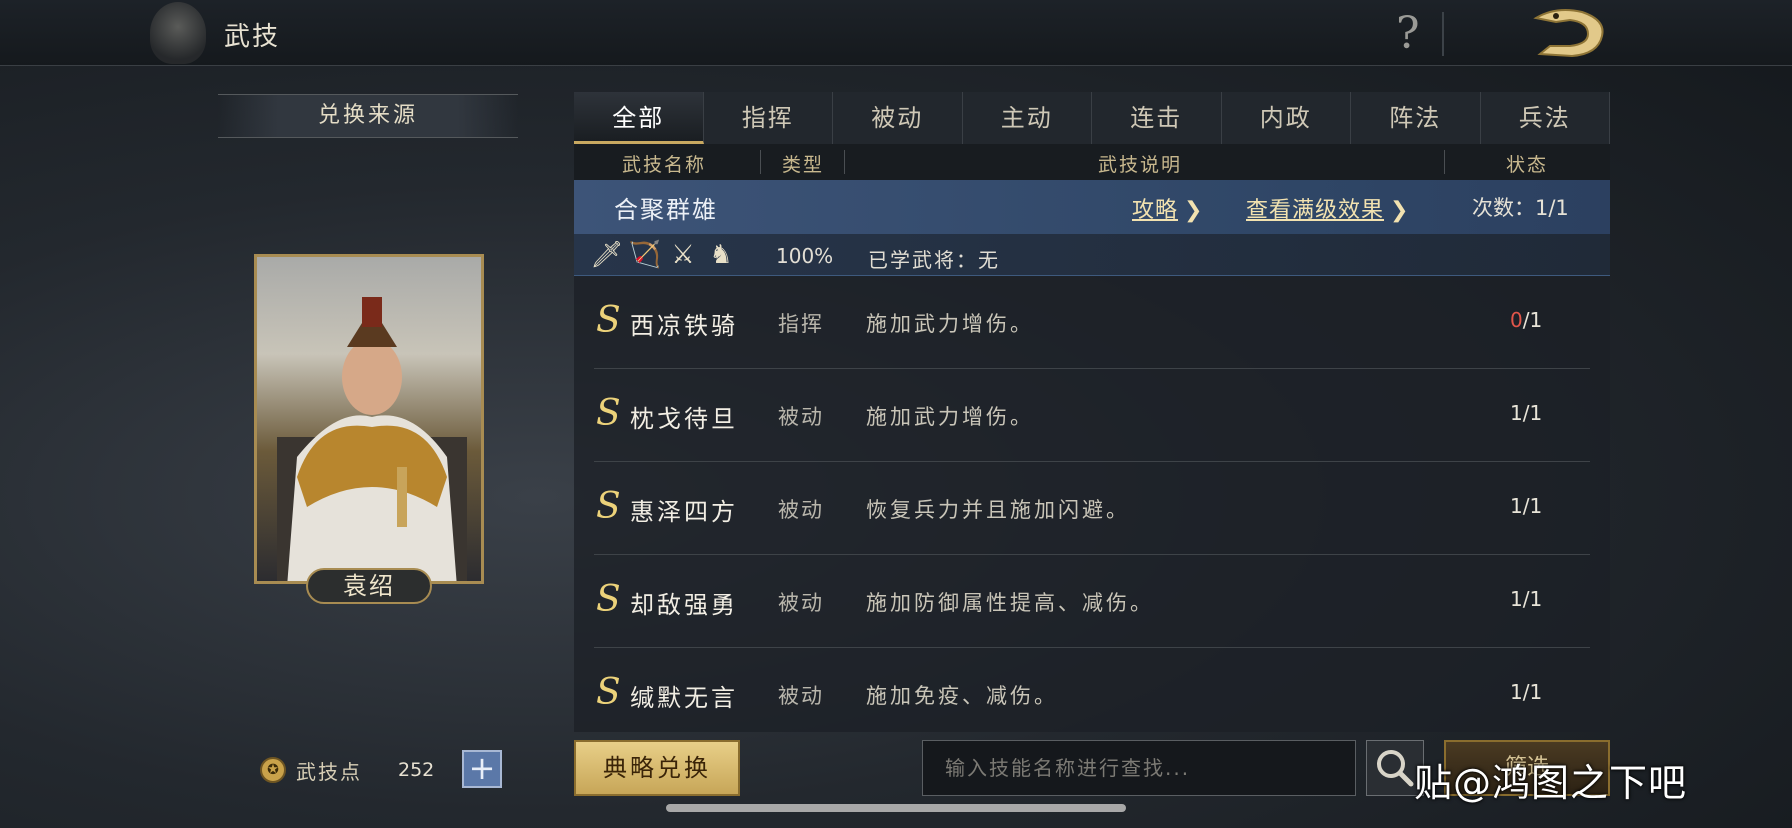 Image resolution: width=1792 pixels, height=828 pixels. What do you see at coordinates (1140, 165) in the screenshot?
I see `column-desc: 武技说明` at bounding box center [1140, 165].